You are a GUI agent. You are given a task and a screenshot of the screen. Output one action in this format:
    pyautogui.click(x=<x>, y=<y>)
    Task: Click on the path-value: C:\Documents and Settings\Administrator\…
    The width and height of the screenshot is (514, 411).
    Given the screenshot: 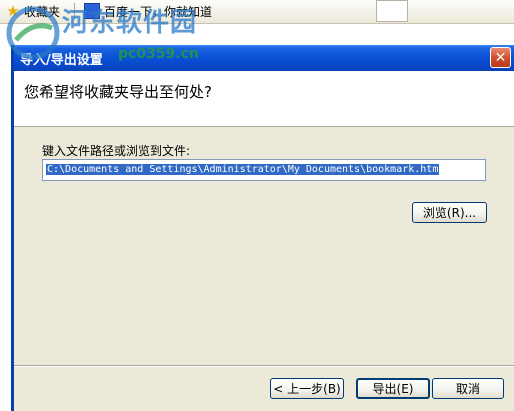 What is the action you would take?
    pyautogui.click(x=243, y=169)
    